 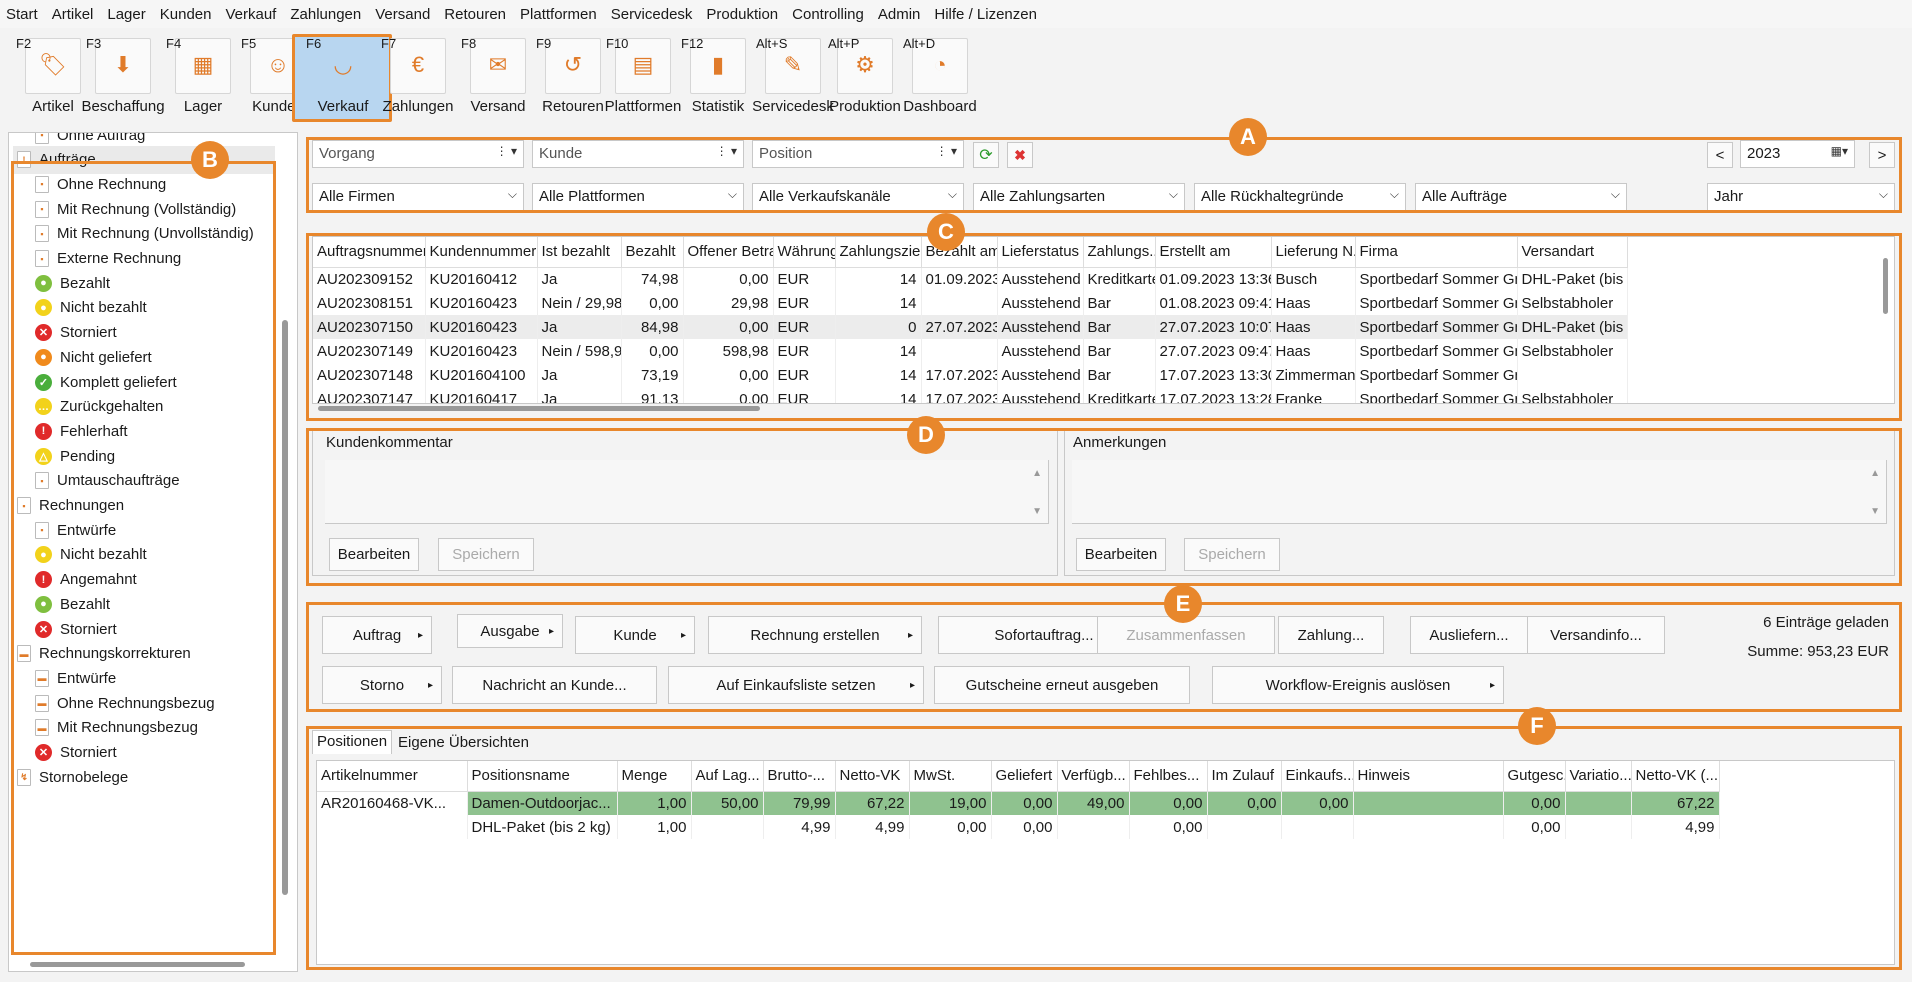 I want to click on column-header: Artikelnummer, so click(x=392, y=776).